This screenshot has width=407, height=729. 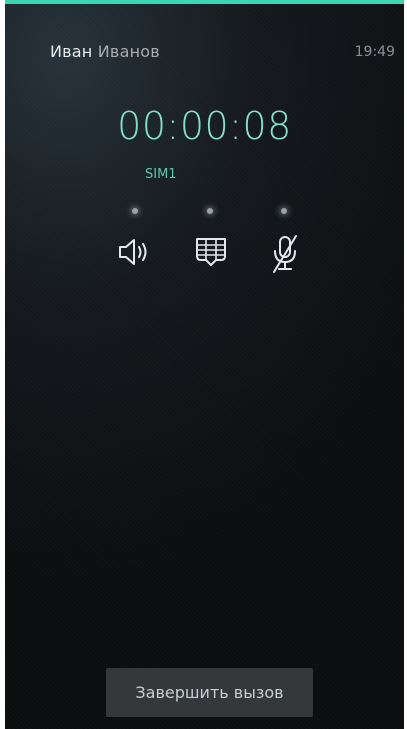 What do you see at coordinates (161, 174) in the screenshot?
I see `sim-label: SIM1` at bounding box center [161, 174].